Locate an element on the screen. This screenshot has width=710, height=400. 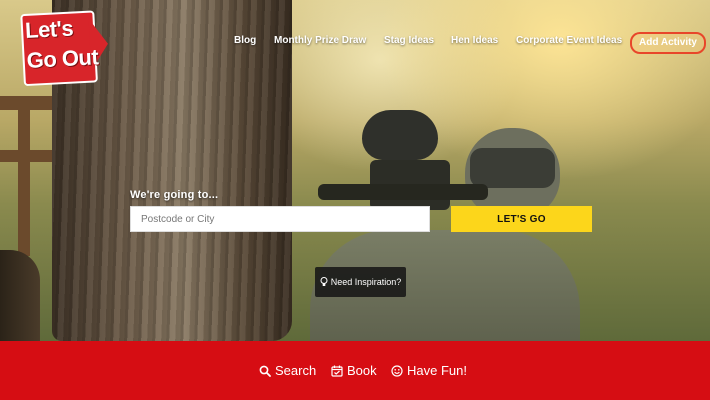
nav-corporate-event-ideas: Corporate Event Ideas is located at coordinates (569, 40).